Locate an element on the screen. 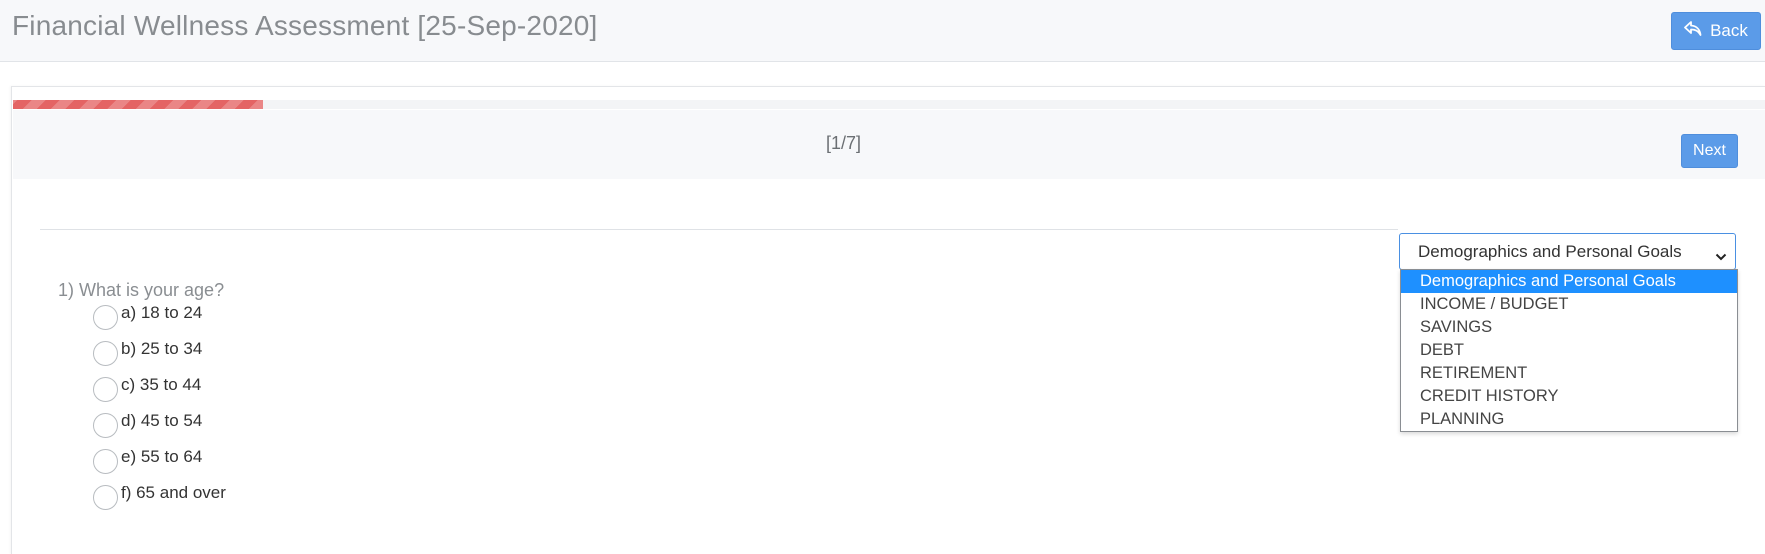 The width and height of the screenshot is (1765, 554). section-option: Demographics and Personal Goals is located at coordinates (1569, 281).